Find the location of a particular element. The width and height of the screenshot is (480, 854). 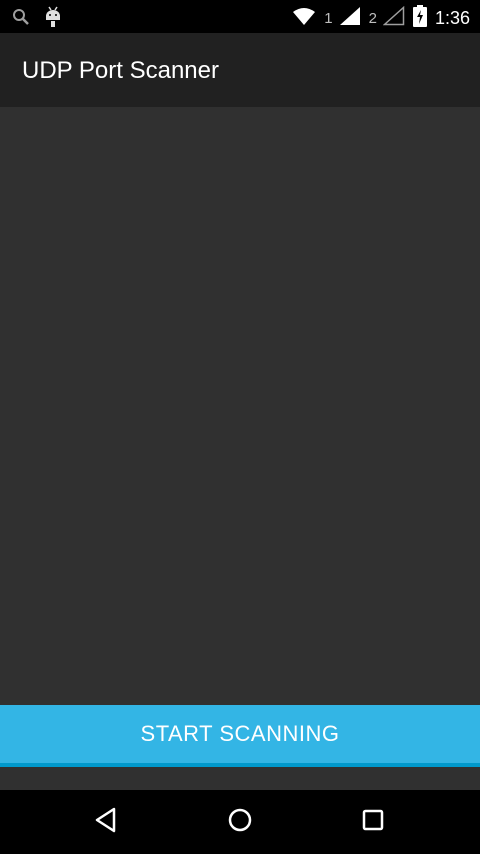

back-icon is located at coordinates (106, 822).